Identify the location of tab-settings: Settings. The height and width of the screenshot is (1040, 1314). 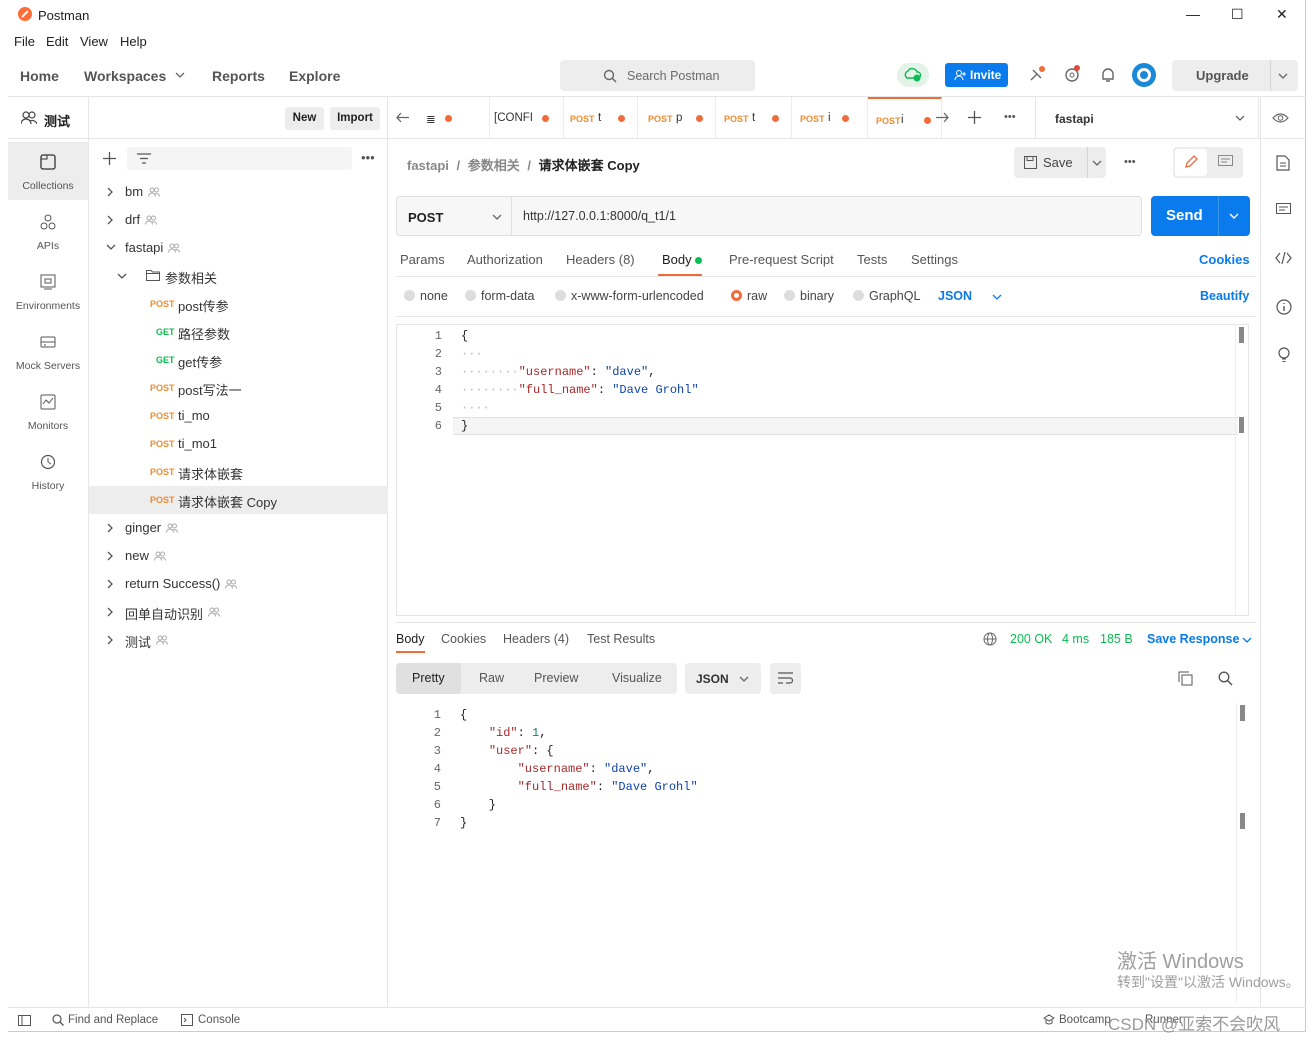
(934, 259).